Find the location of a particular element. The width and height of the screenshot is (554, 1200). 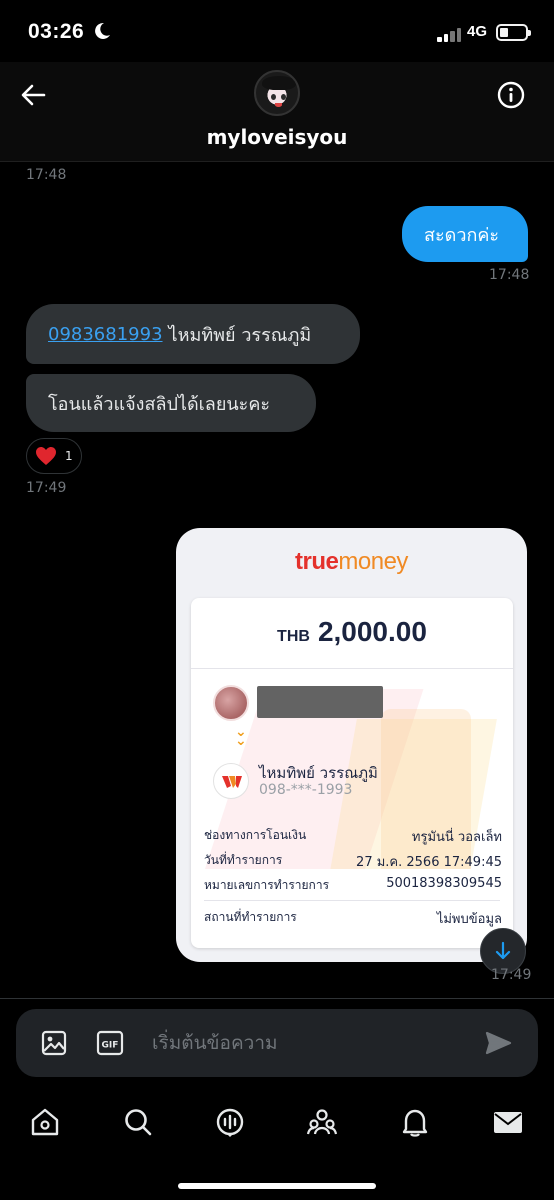

amount-value: 2,000.00 is located at coordinates (372, 631).